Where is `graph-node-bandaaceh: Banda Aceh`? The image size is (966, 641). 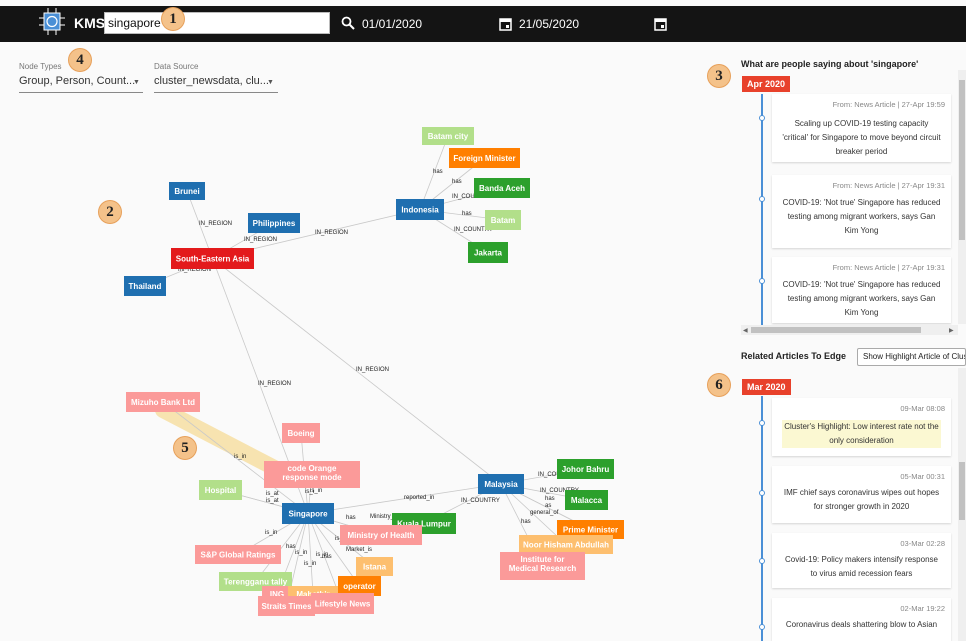 graph-node-bandaaceh: Banda Aceh is located at coordinates (502, 188).